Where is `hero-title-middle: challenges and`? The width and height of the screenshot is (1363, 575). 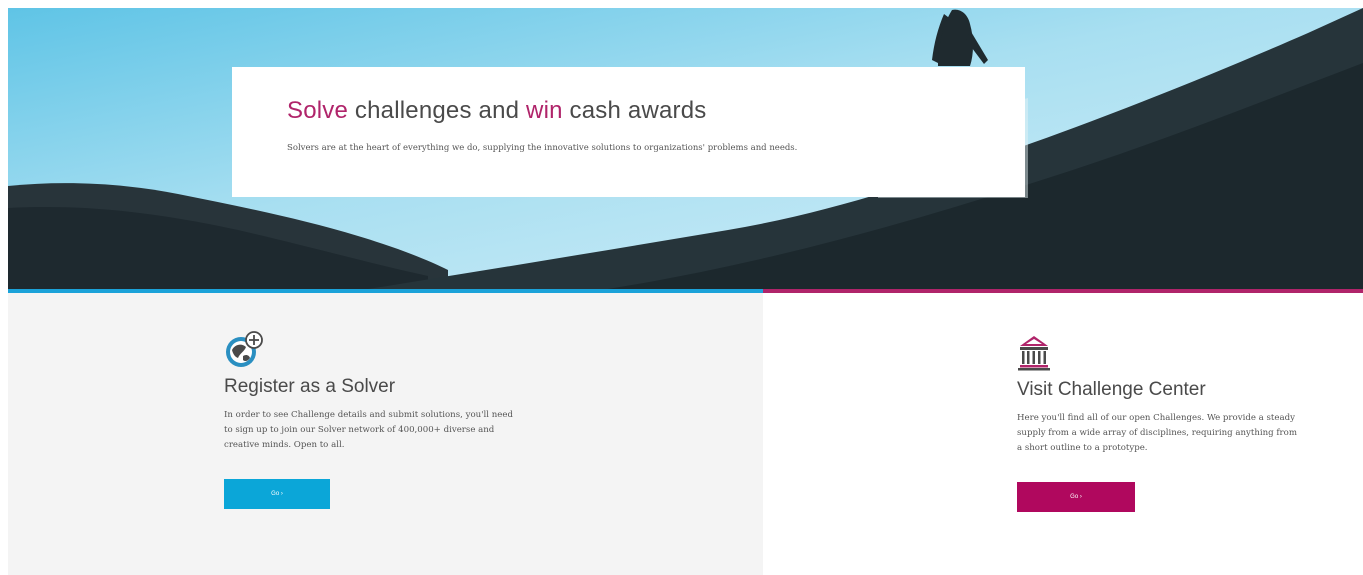
hero-title-middle: challenges and is located at coordinates (437, 110).